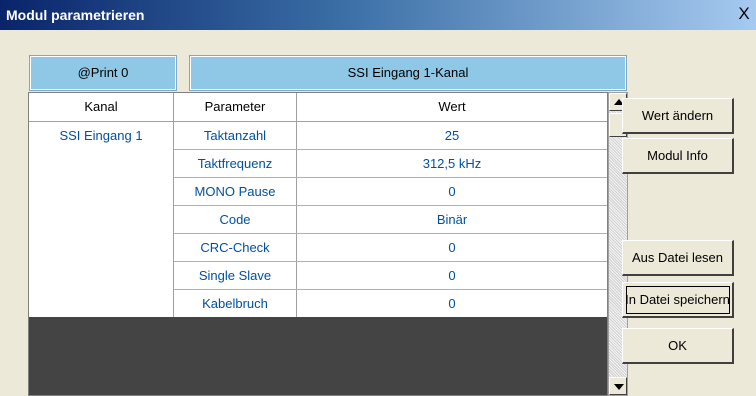 This screenshot has width=756, height=396. What do you see at coordinates (452, 107) in the screenshot?
I see `column-header-wert: Wert` at bounding box center [452, 107].